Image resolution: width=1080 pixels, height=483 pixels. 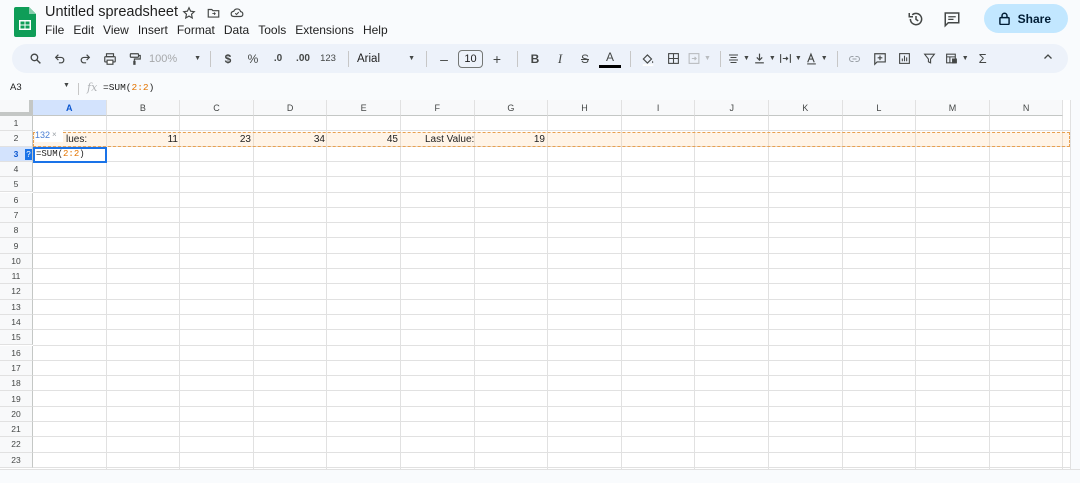 What do you see at coordinates (290, 139) in the screenshot?
I see `cell-d2: 34` at bounding box center [290, 139].